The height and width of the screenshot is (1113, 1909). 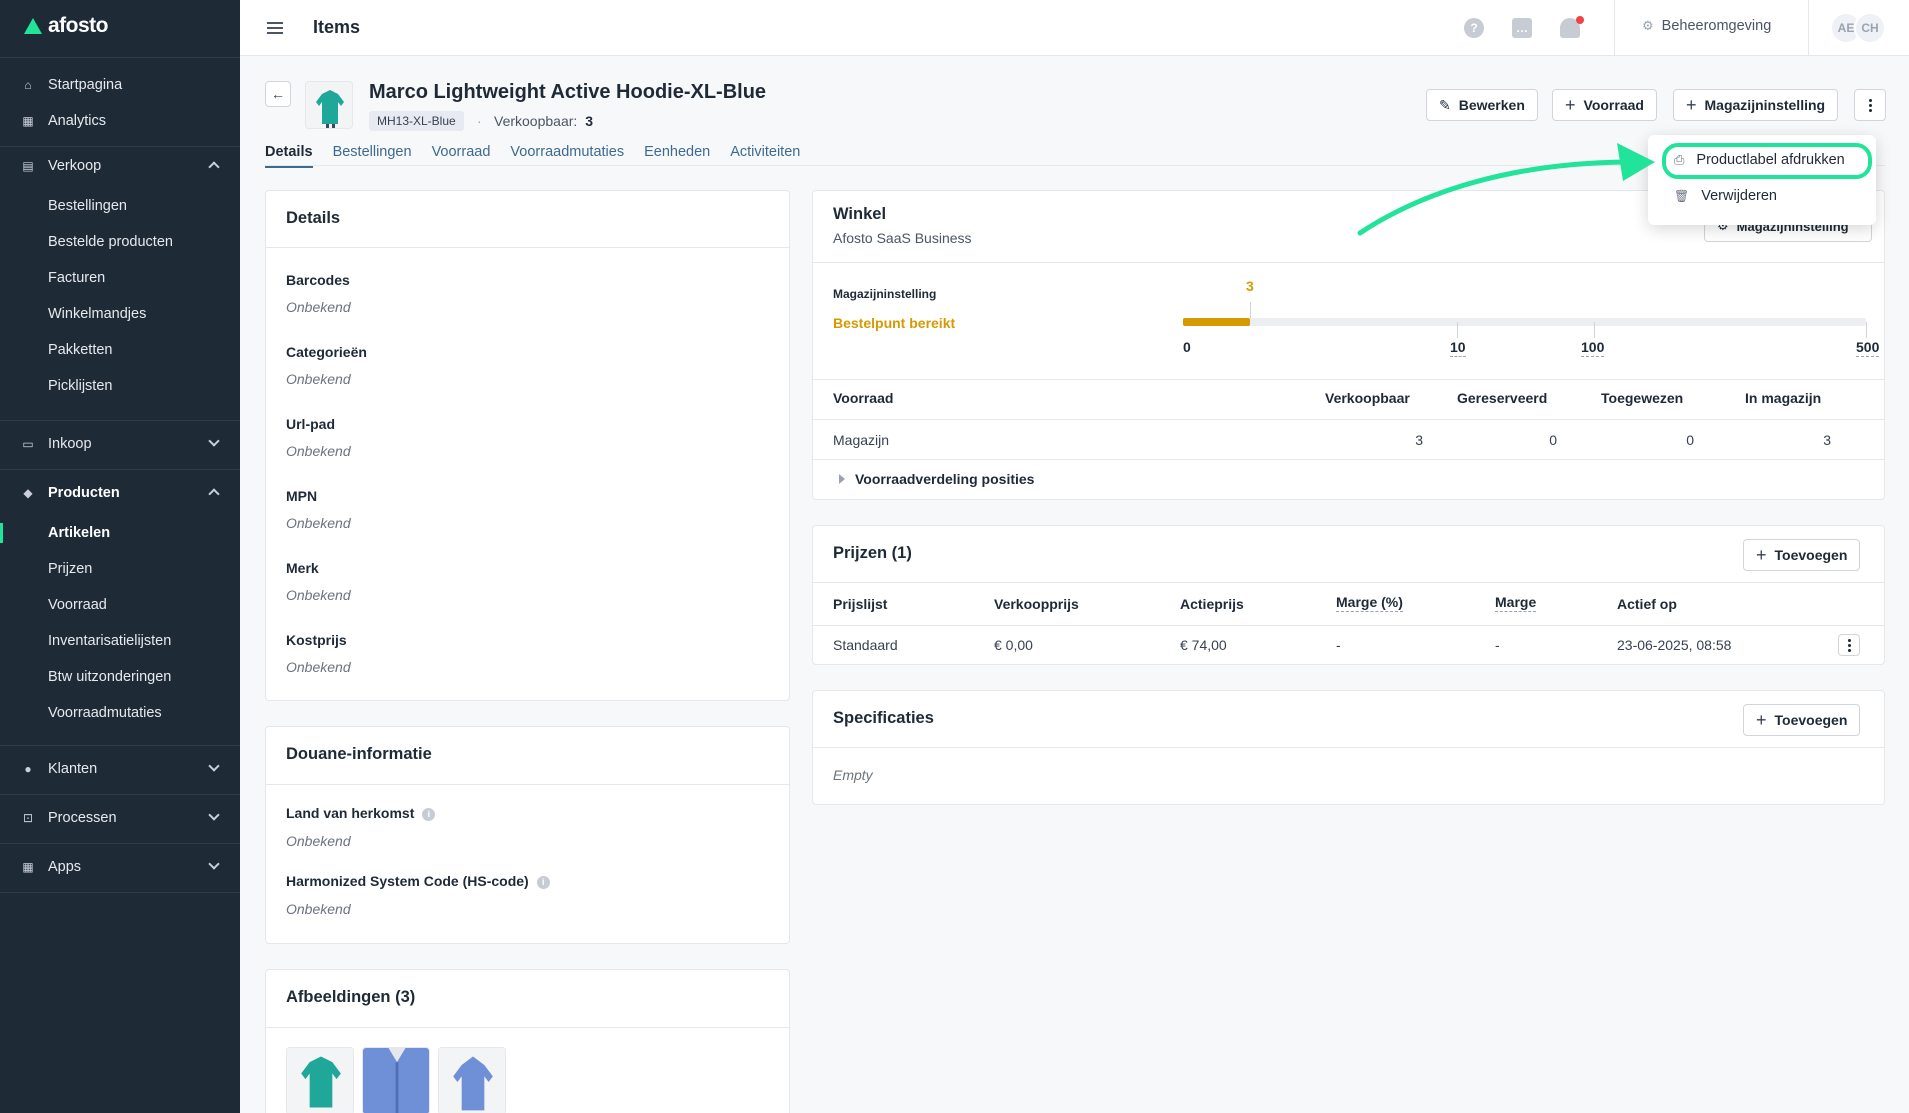 I want to click on hoodie-teal-image, so click(x=320, y=1080).